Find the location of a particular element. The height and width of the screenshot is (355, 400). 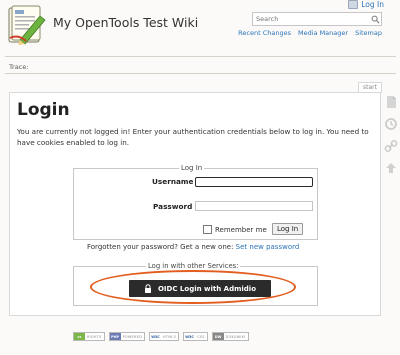

login-form-legend: Log In is located at coordinates (192, 168).